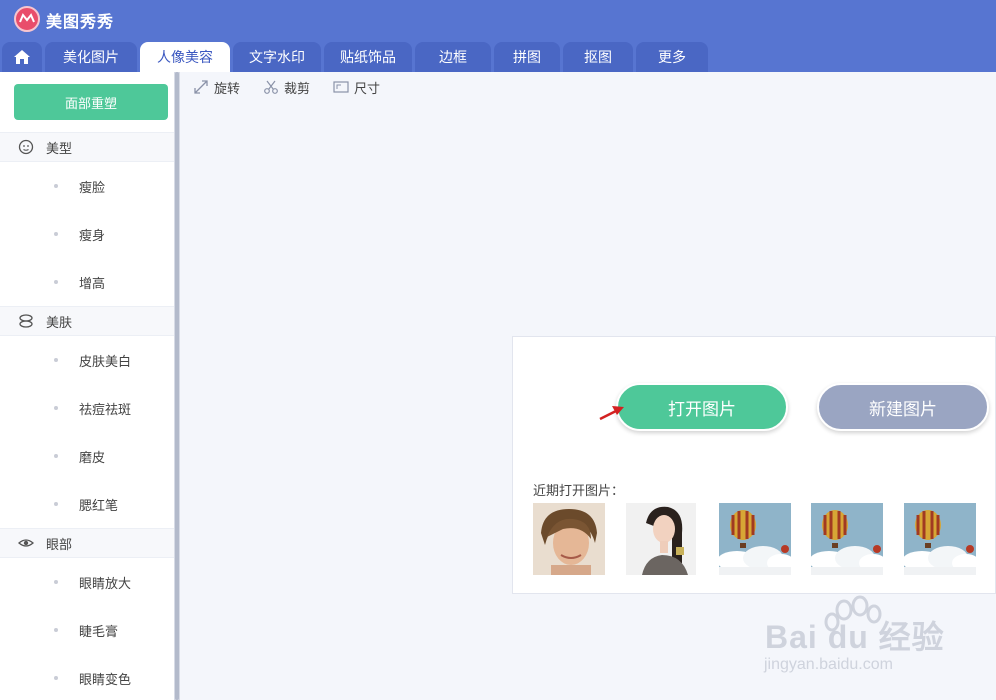  What do you see at coordinates (87, 543) in the screenshot?
I see `section-eyes: 眼部` at bounding box center [87, 543].